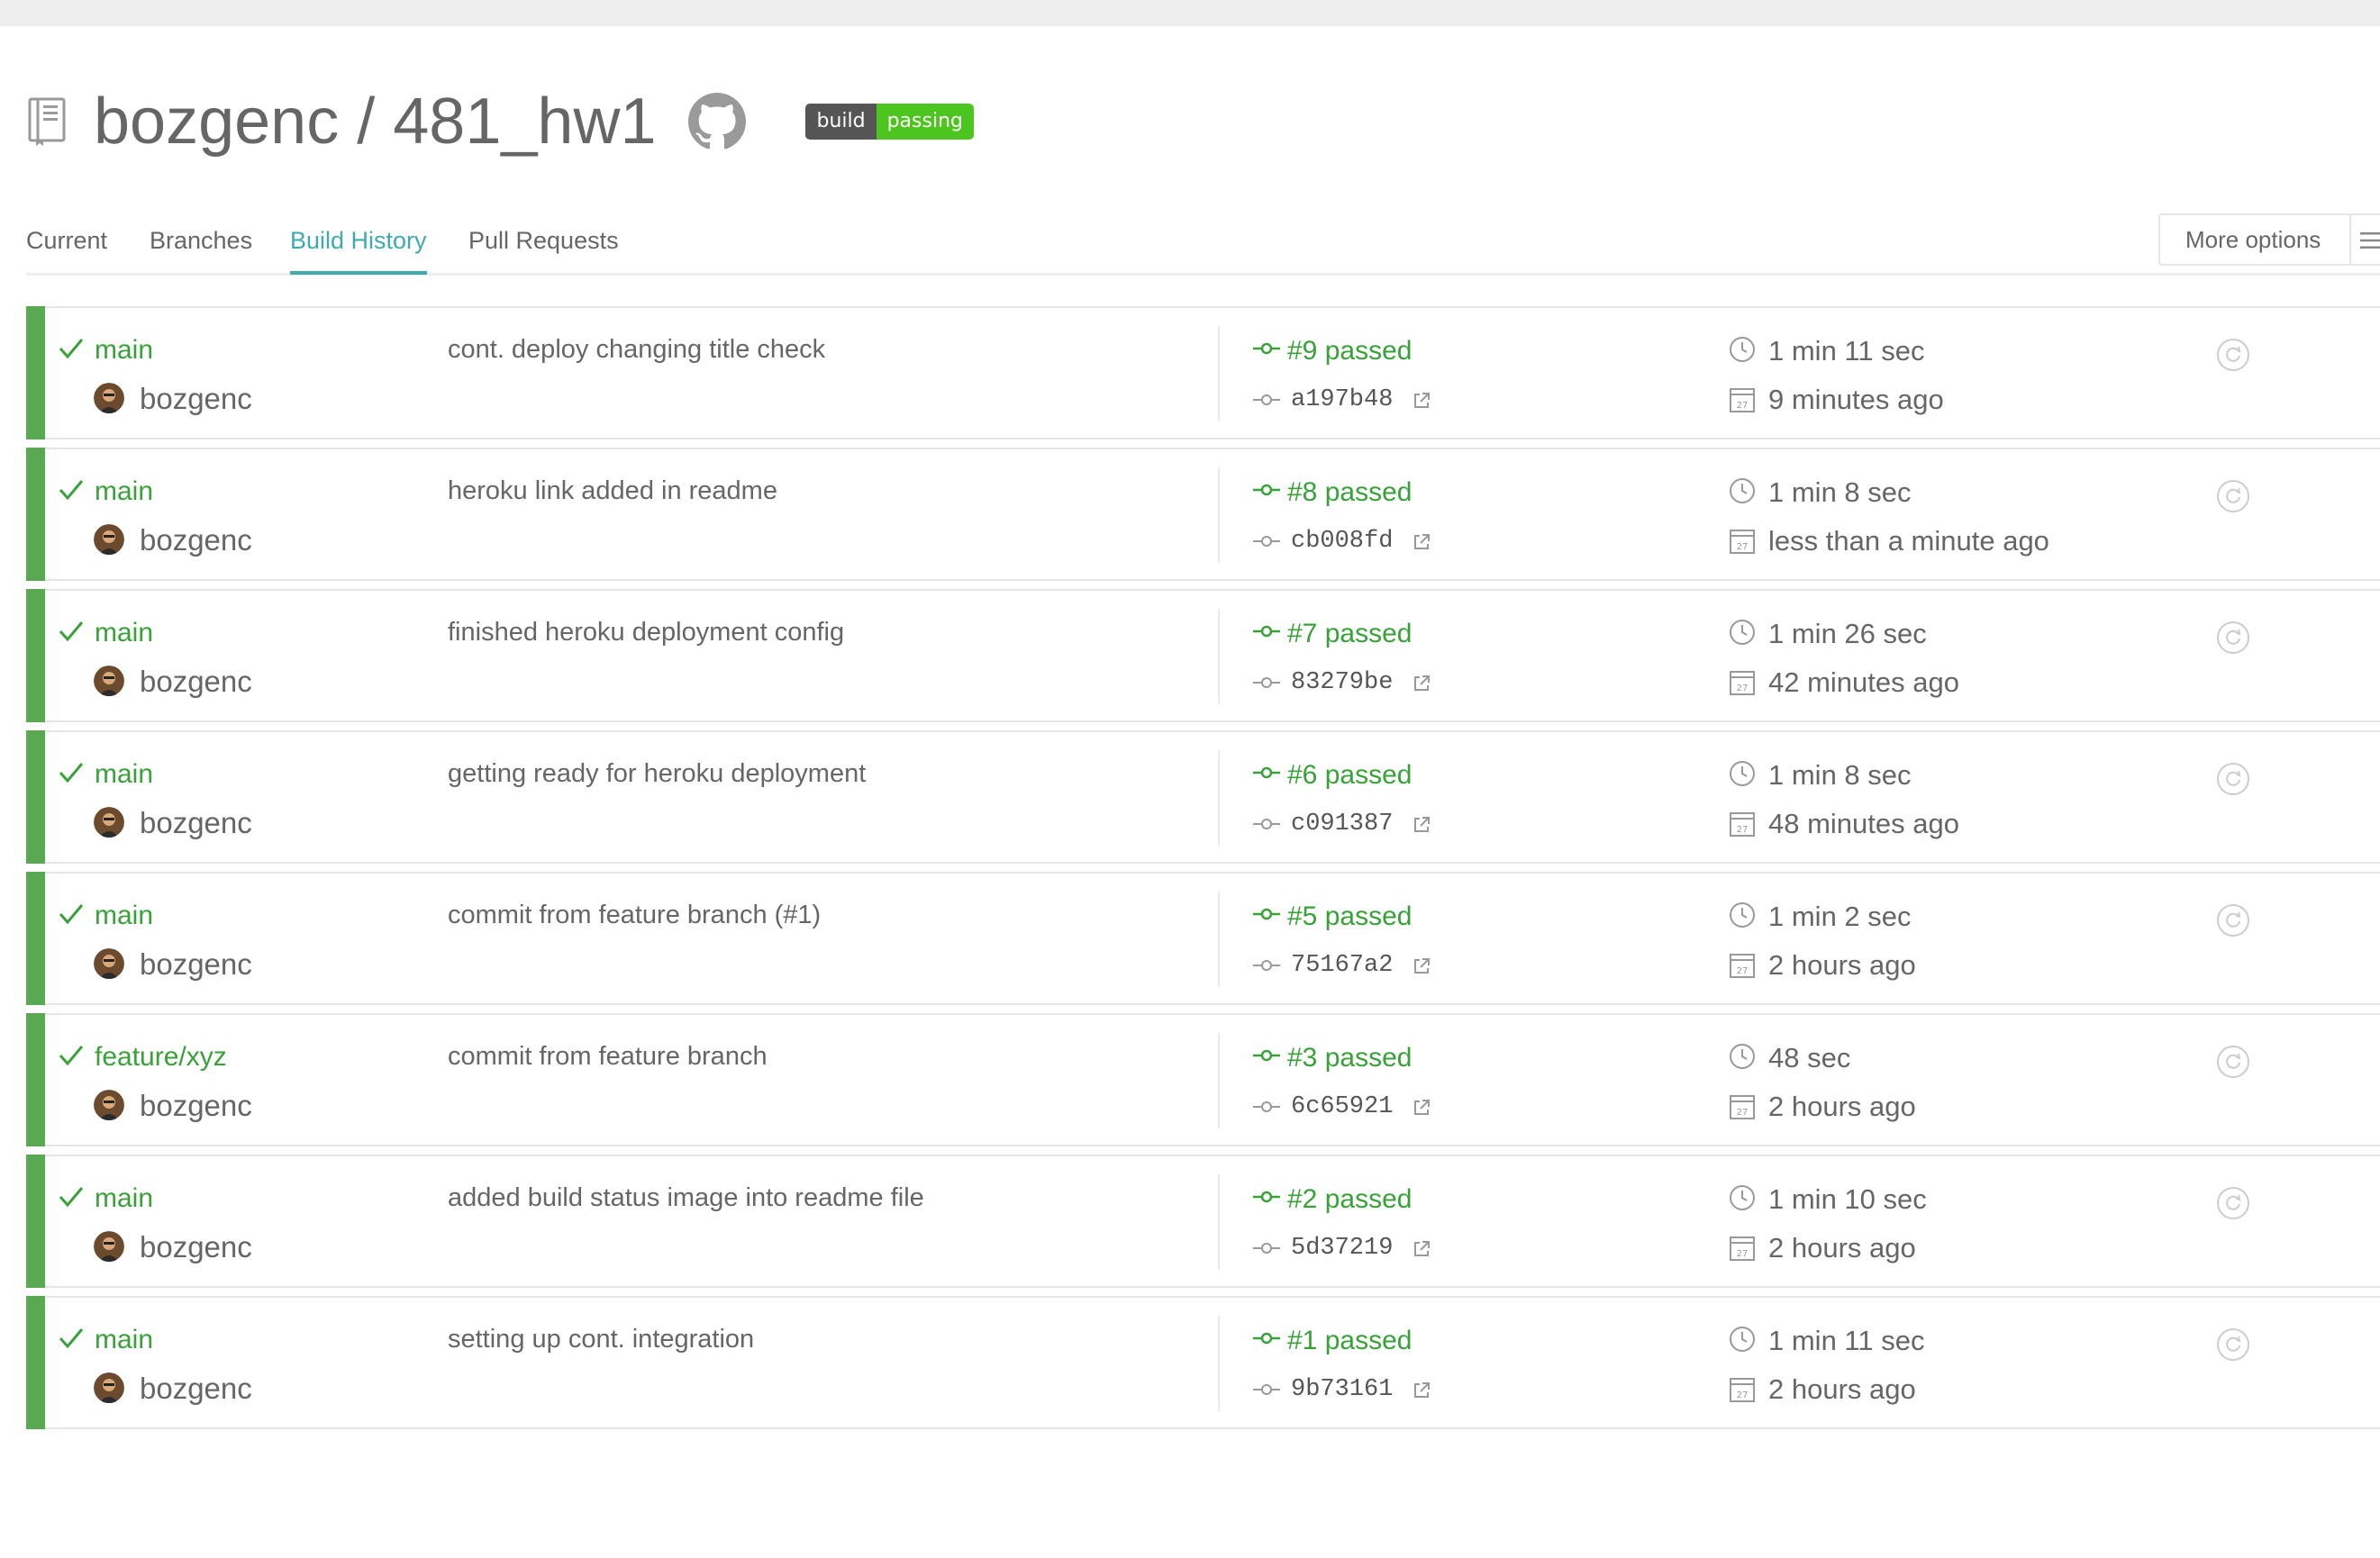 The width and height of the screenshot is (2380, 1558). I want to click on build-duration: 48 sec, so click(1810, 1057).